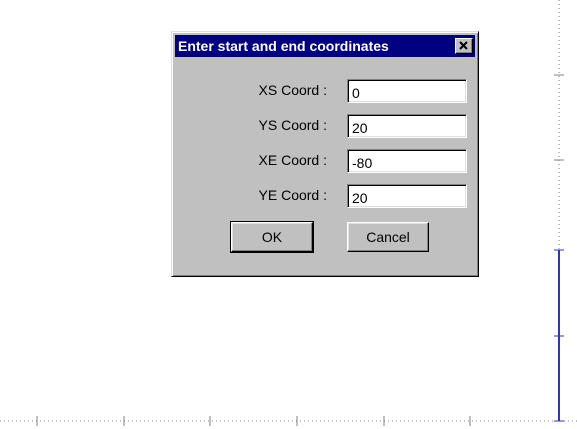 The height and width of the screenshot is (429, 577). Describe the element at coordinates (292, 125) in the screenshot. I see `ys-coord-label: YS Coord :` at that location.